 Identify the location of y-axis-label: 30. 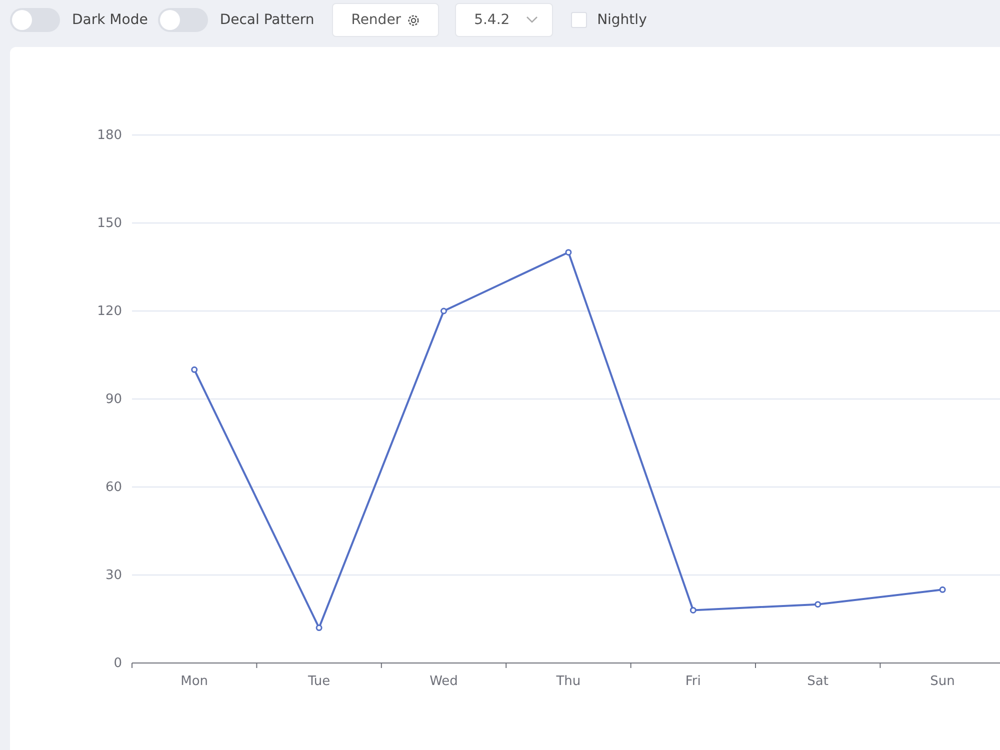
(113, 575).